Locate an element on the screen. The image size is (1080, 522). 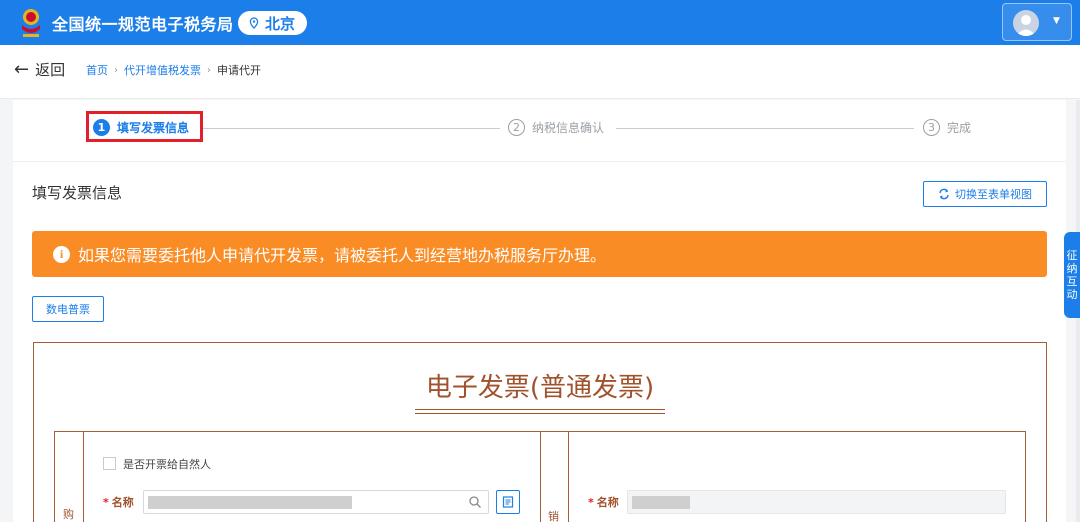
switch-form-view-button: 切换至表单视图 is located at coordinates (985, 194).